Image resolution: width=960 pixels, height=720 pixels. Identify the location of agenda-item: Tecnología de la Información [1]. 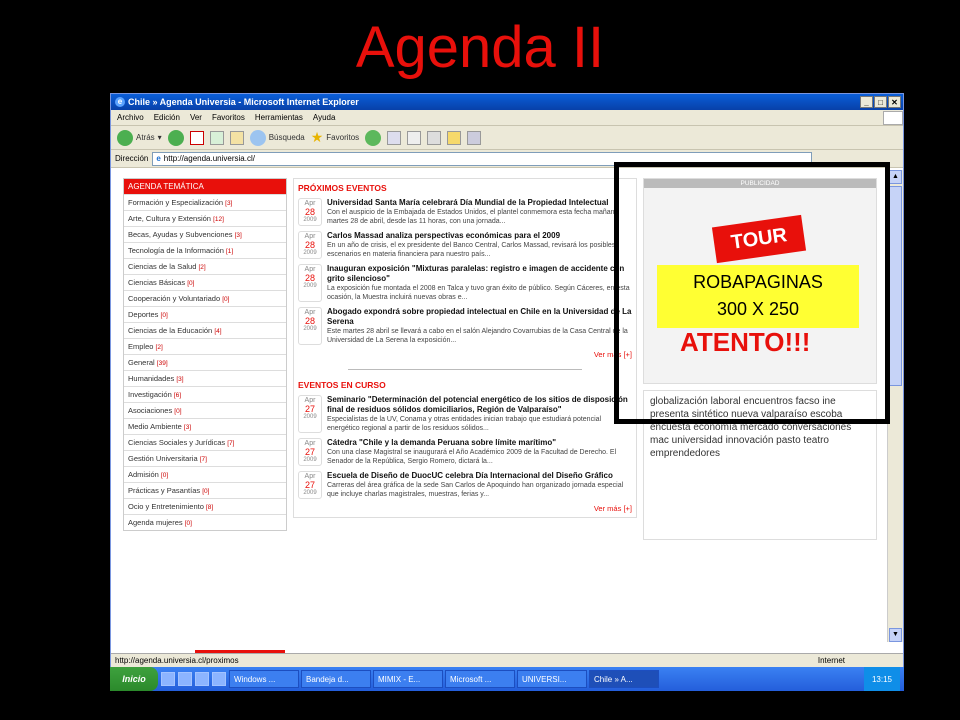
(205, 250).